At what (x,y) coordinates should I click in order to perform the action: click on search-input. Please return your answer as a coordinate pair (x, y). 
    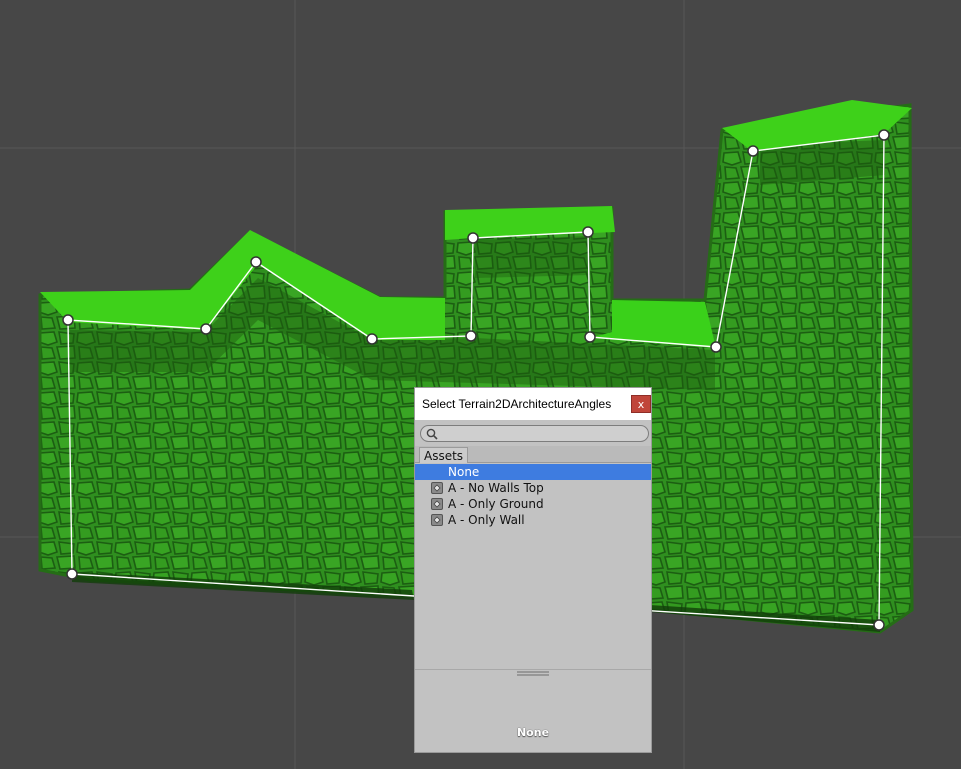
    Looking at the image, I should click on (534, 433).